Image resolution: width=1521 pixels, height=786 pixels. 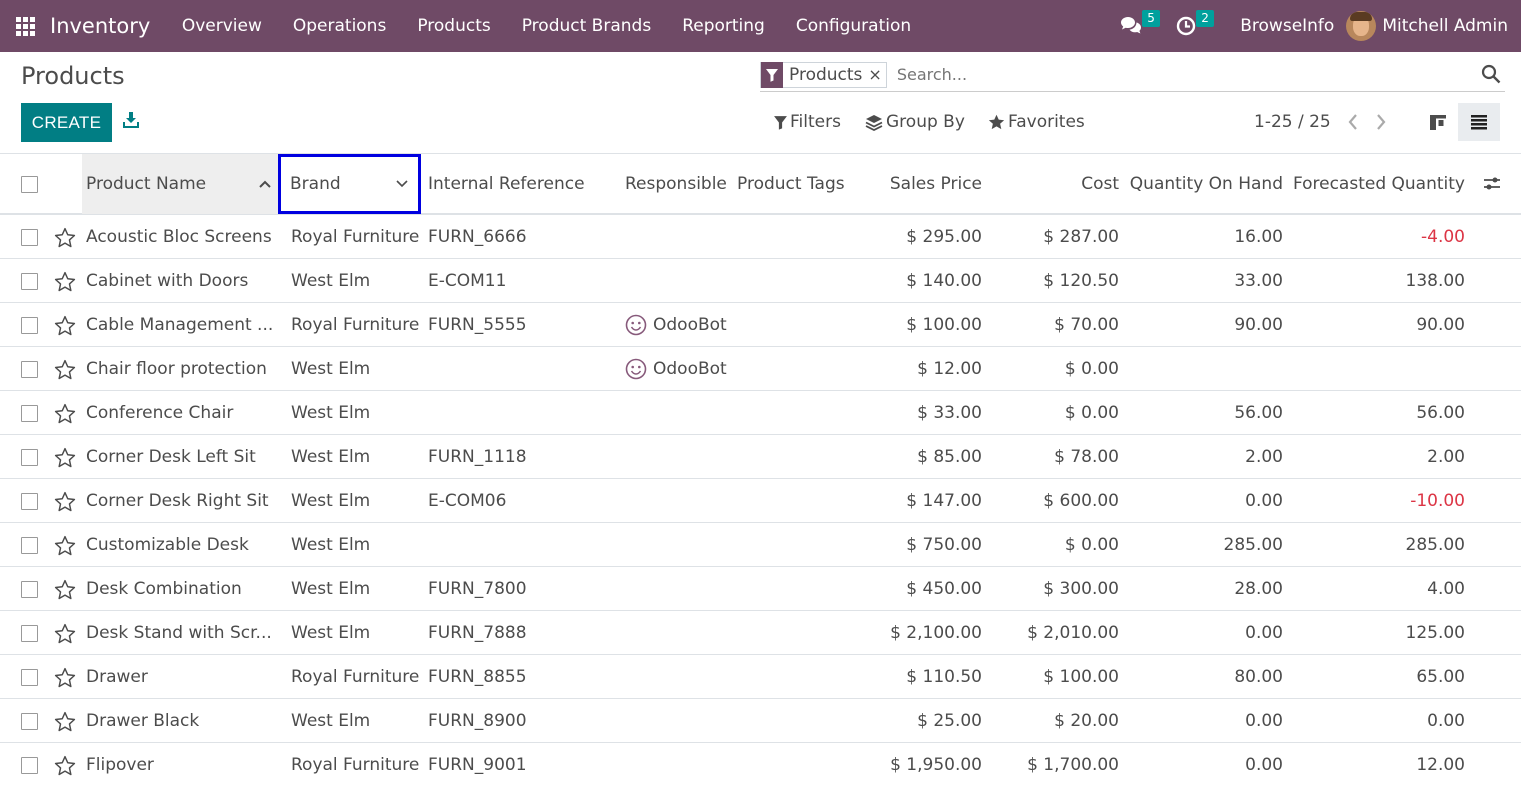 What do you see at coordinates (1059, 764) in the screenshot?
I see `cell-cost: $ 1,700.00` at bounding box center [1059, 764].